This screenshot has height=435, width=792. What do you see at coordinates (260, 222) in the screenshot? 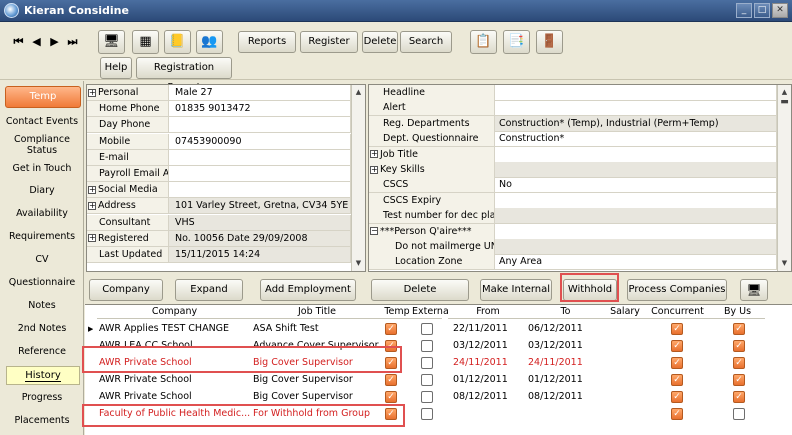
I see `field-value: VHS` at bounding box center [260, 222].